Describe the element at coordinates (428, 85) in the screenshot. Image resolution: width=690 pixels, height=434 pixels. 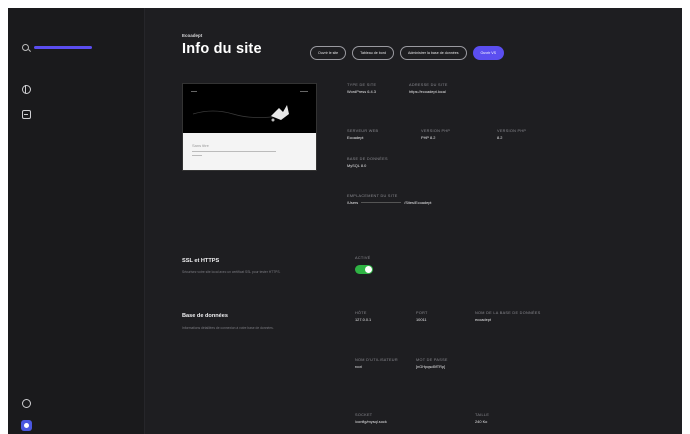
I see `site-url-label: Adresse du site` at that location.